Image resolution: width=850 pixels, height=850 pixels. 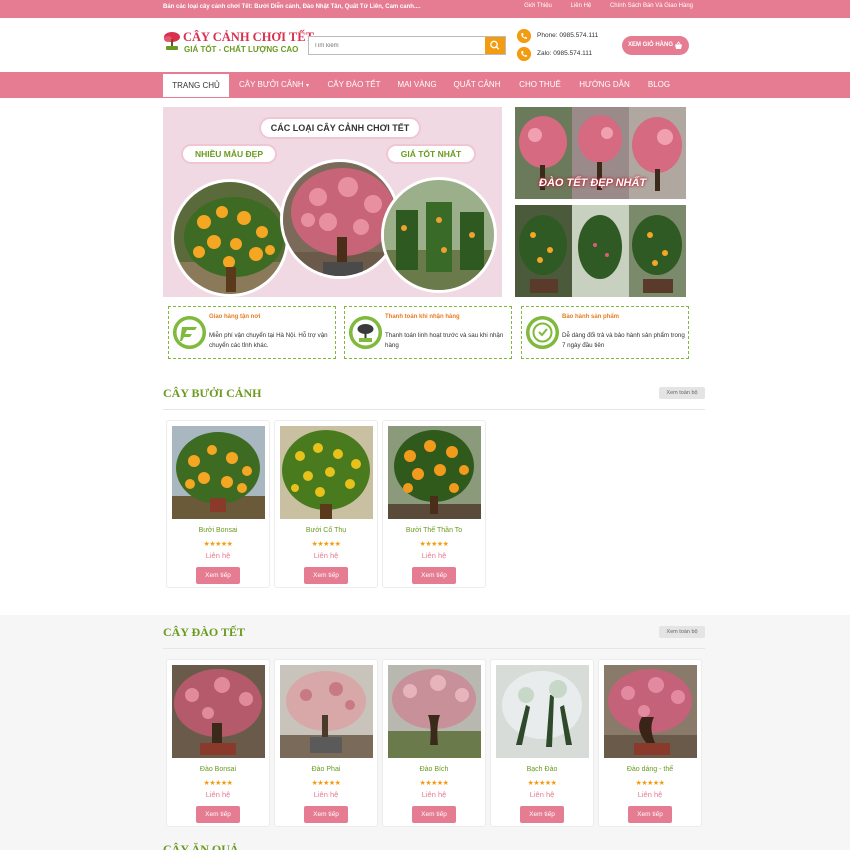 What do you see at coordinates (564, 53) in the screenshot?
I see `zalo-number: Zalo: 0985.574.111` at bounding box center [564, 53].